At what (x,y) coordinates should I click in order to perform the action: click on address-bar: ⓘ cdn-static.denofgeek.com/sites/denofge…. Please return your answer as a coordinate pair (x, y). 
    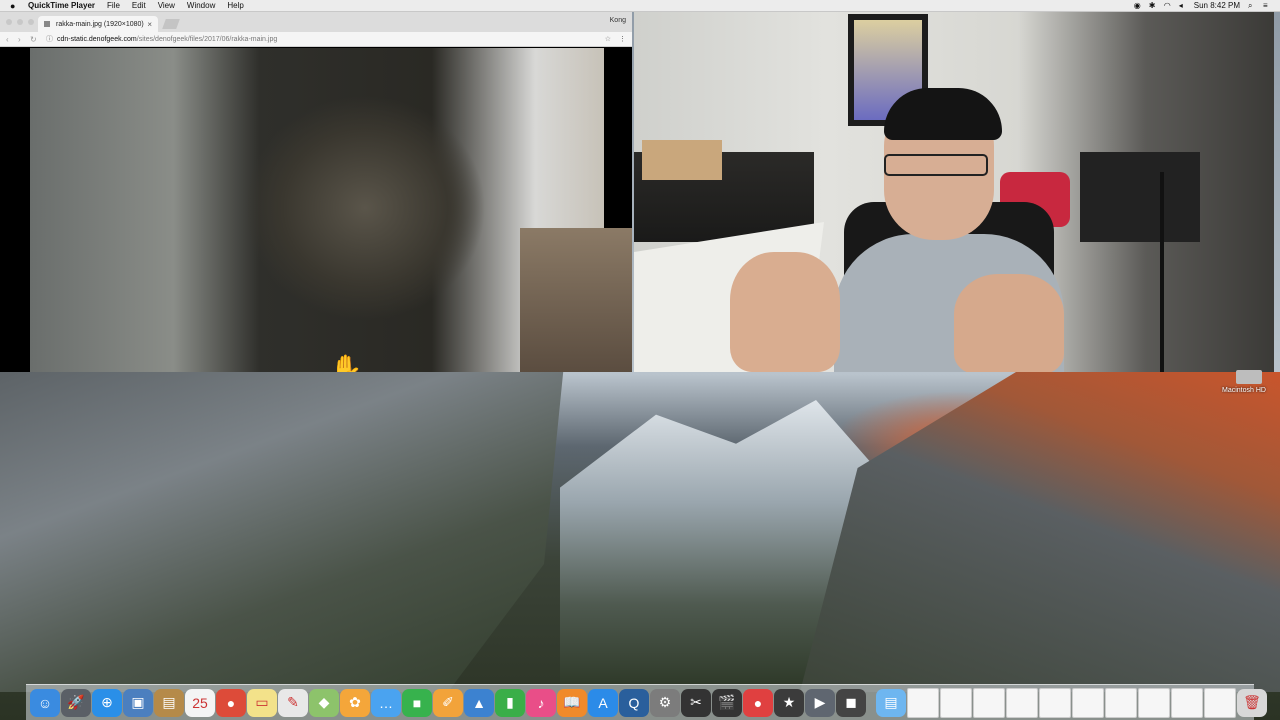
    Looking at the image, I should click on (322, 39).